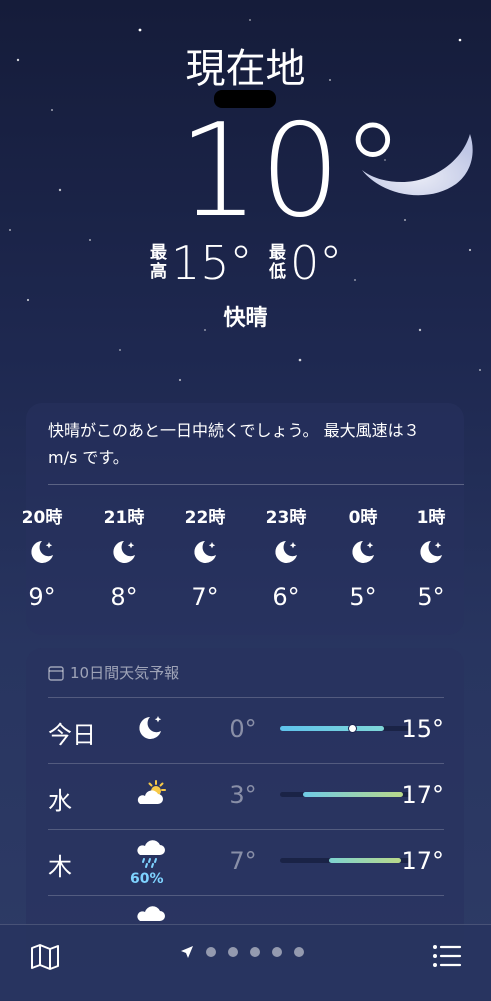 This screenshot has height=1001, width=491. Describe the element at coordinates (125, 673) in the screenshot. I see `forecast-title: 10日間天気予報` at that location.